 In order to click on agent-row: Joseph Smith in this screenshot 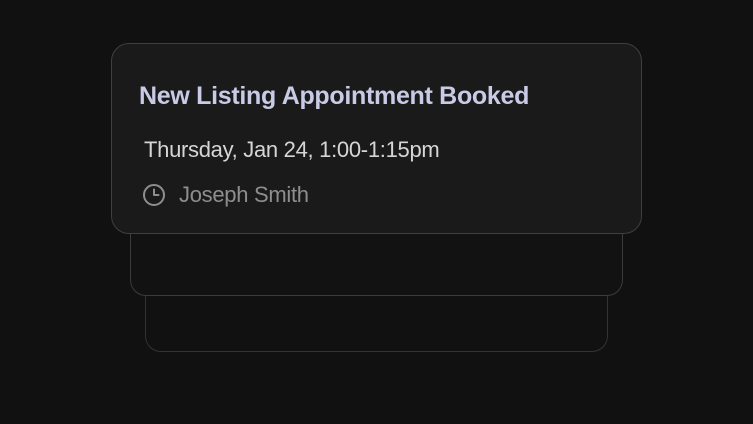, I will do `click(225, 195)`.